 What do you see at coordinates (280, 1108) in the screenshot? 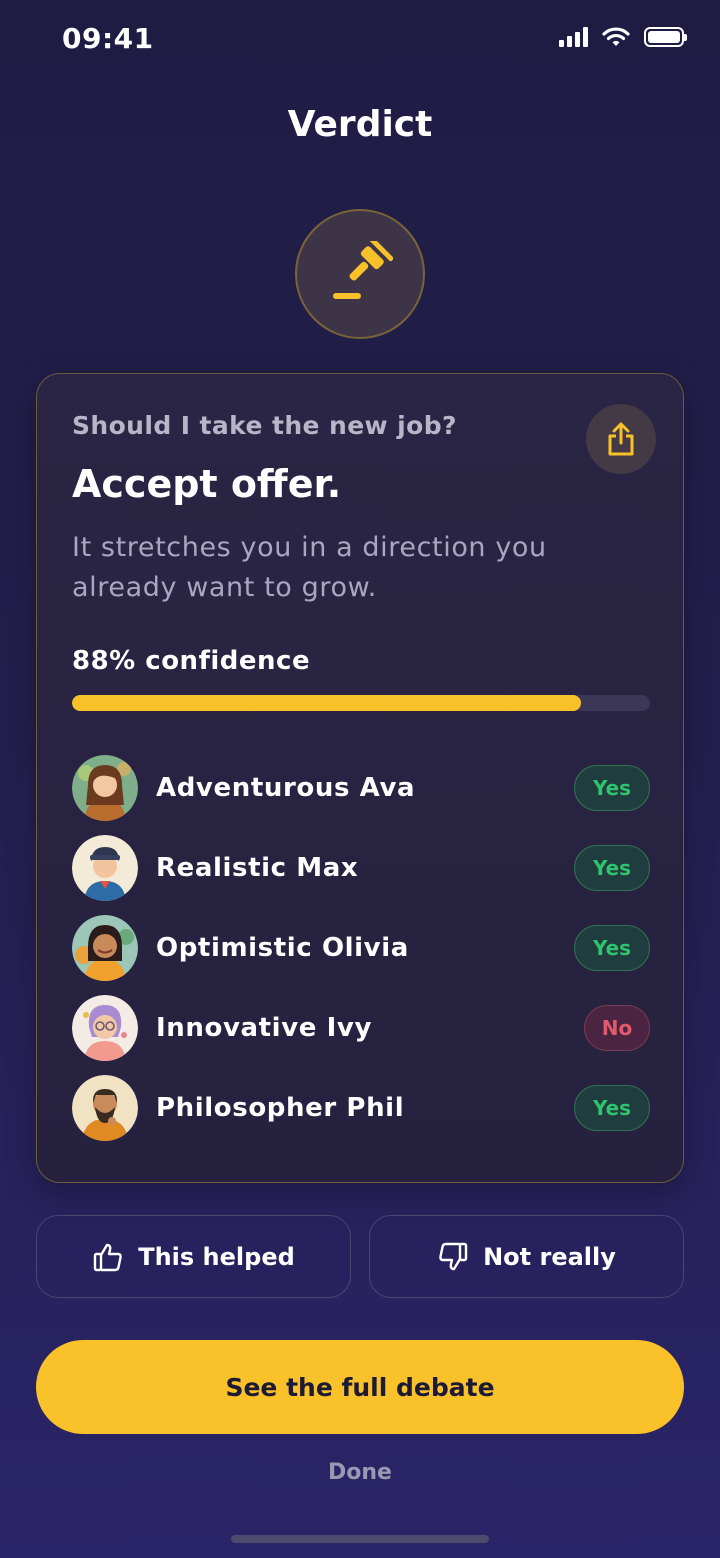
I see `voter-name: Philosopher Phil` at bounding box center [280, 1108].